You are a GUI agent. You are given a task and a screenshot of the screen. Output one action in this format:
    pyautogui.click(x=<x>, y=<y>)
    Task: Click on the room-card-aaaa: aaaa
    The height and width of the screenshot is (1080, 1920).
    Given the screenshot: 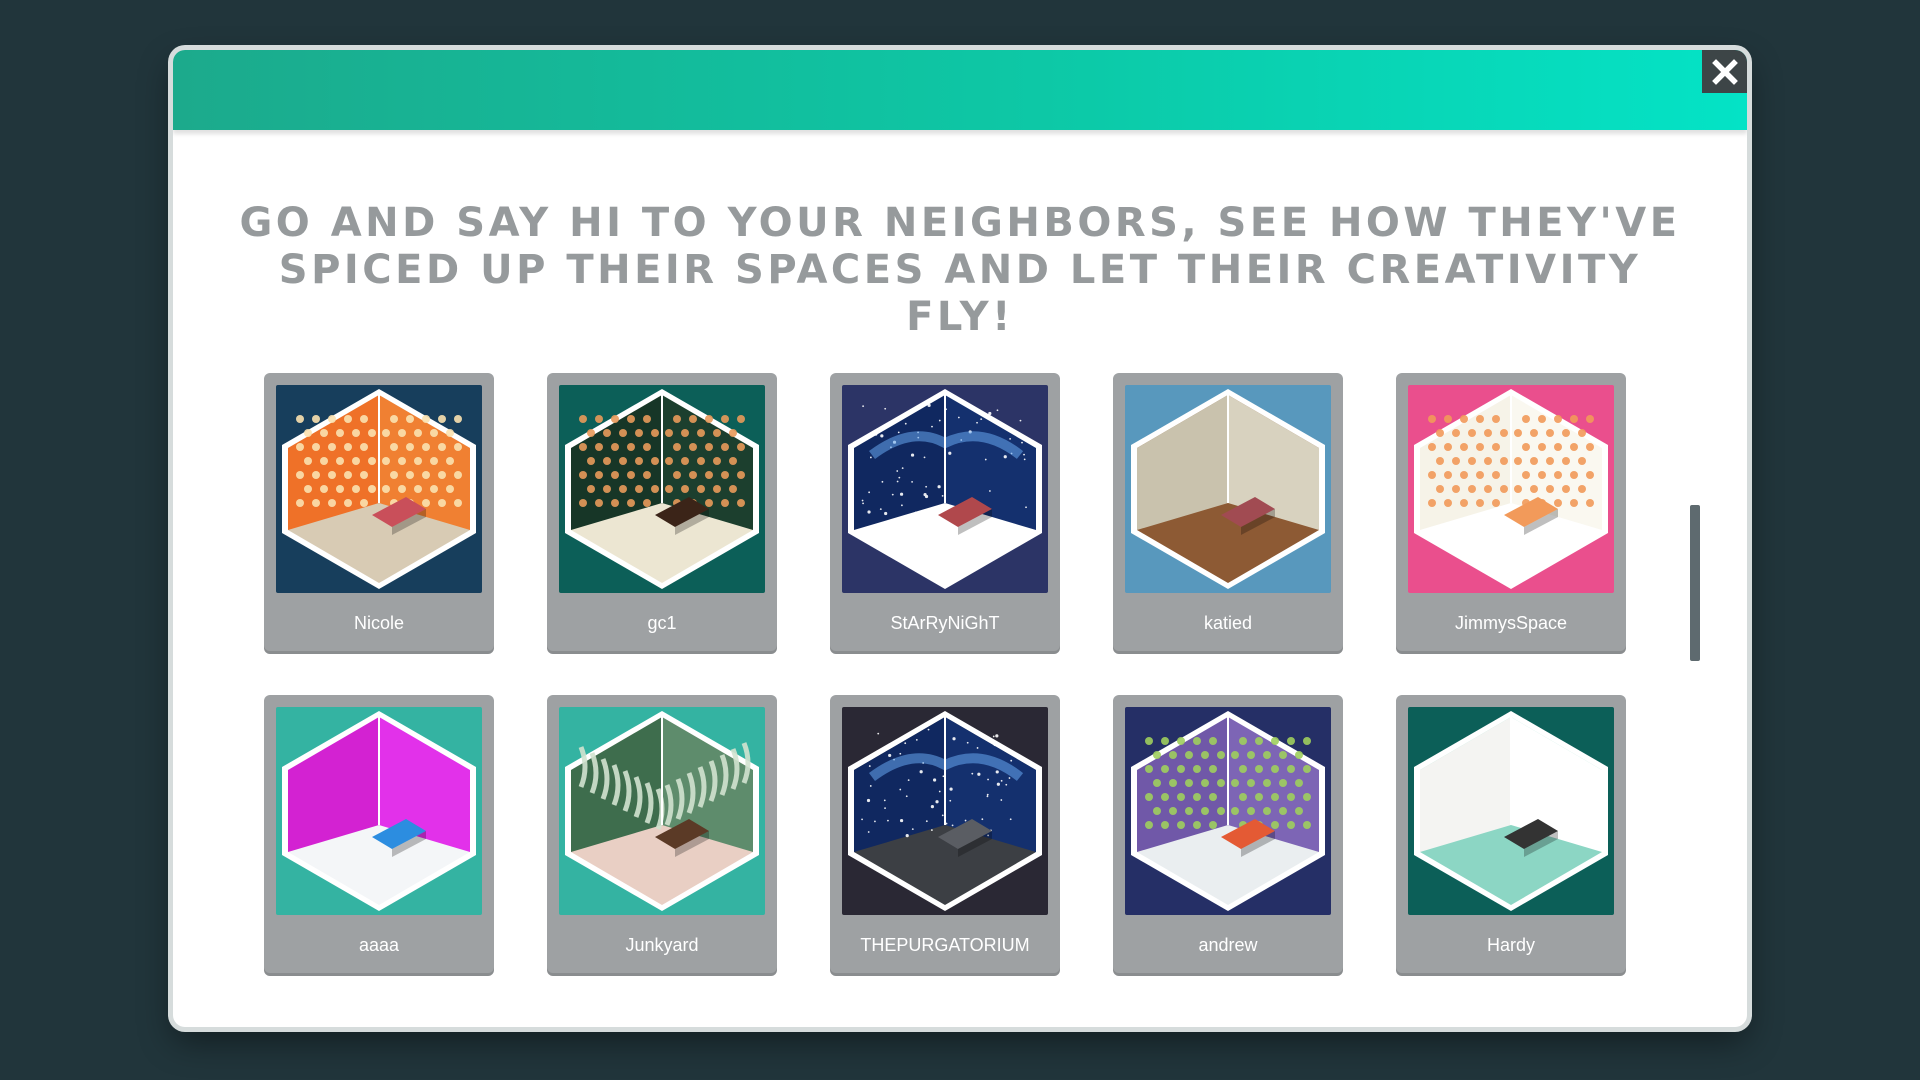 What is the action you would take?
    pyautogui.click(x=379, y=835)
    